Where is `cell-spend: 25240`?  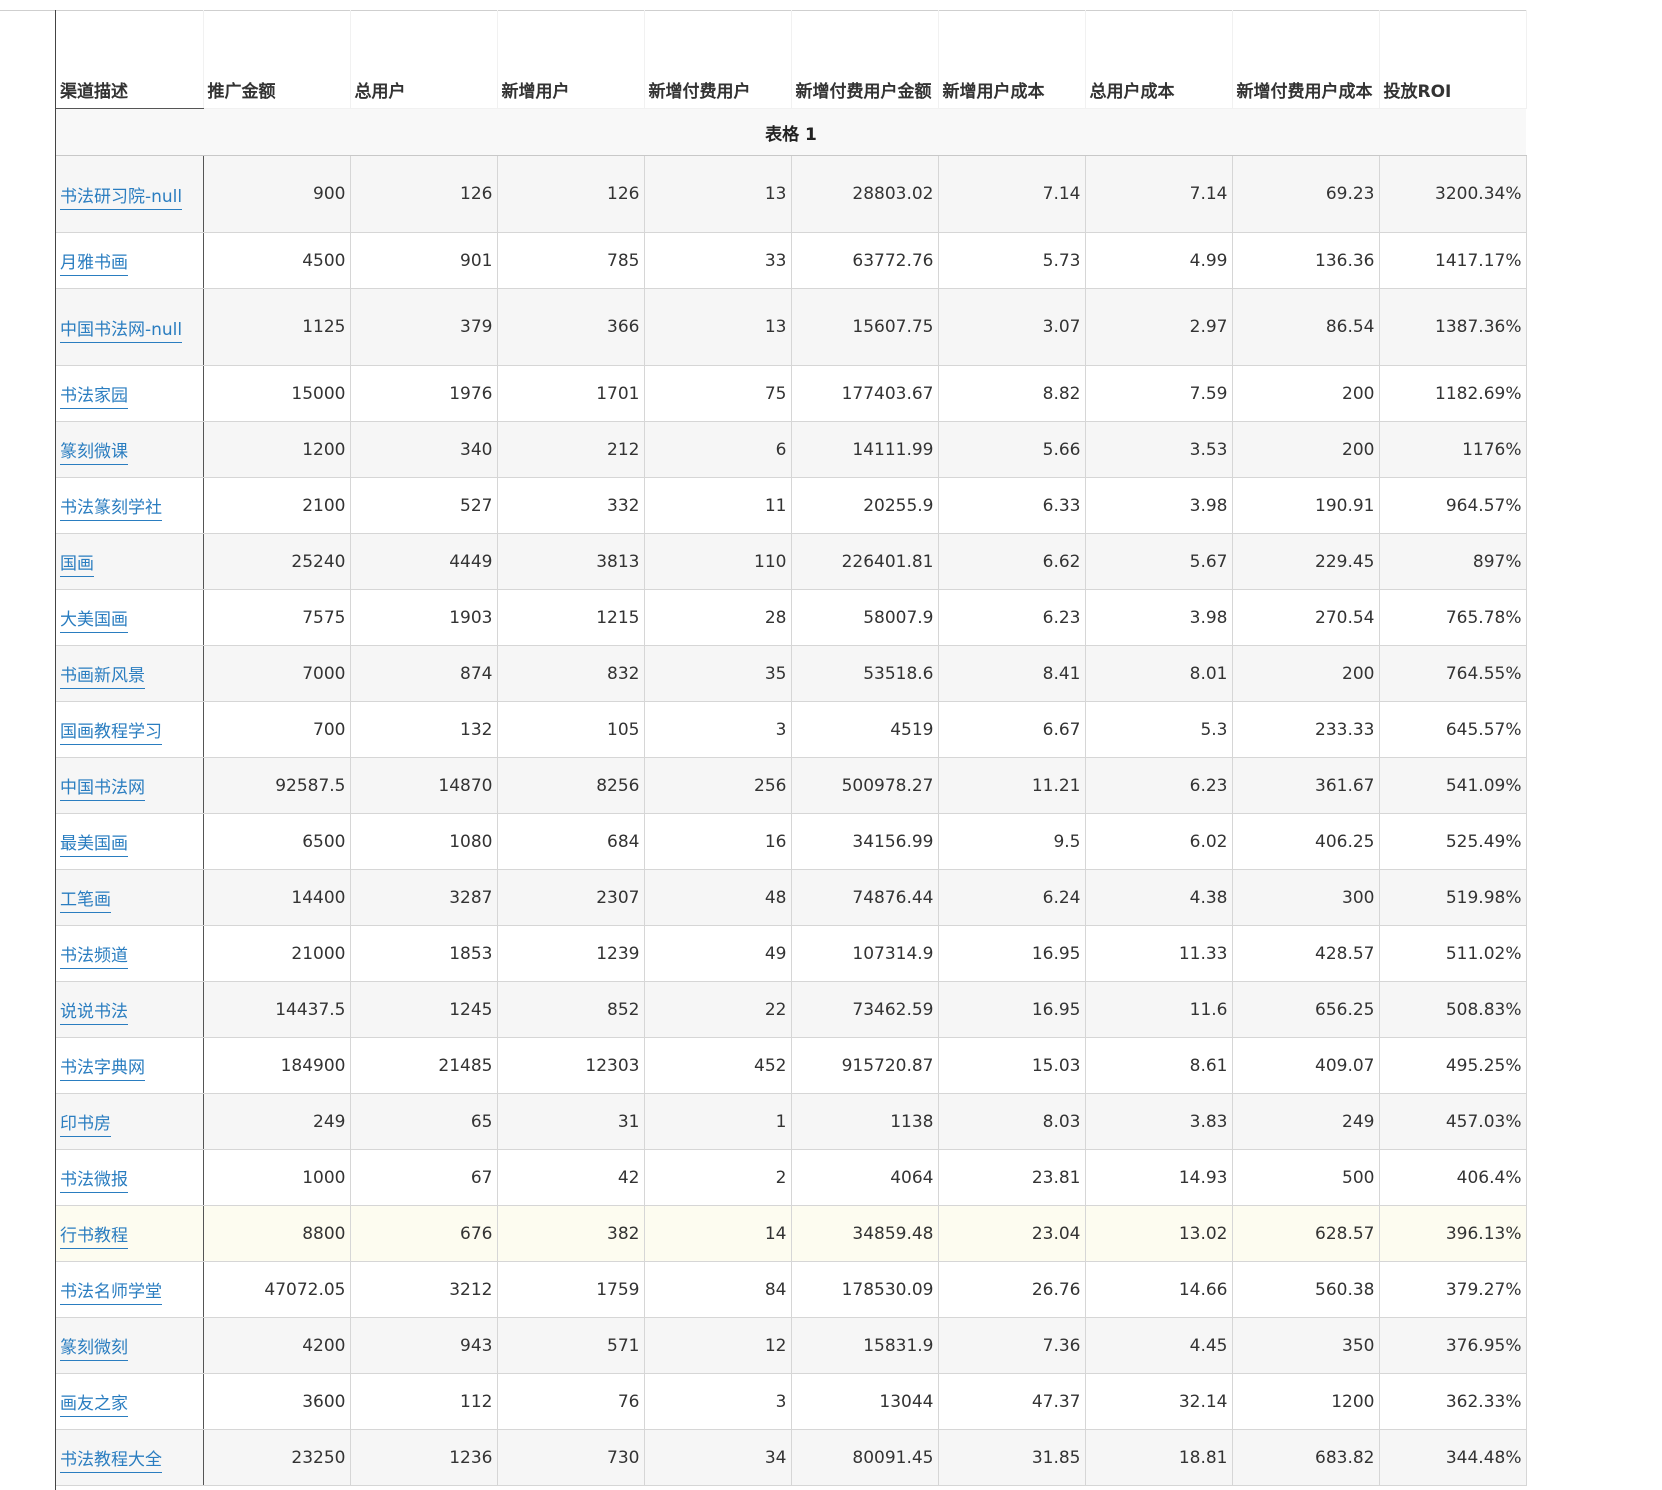
cell-spend: 25240 is located at coordinates (277, 561).